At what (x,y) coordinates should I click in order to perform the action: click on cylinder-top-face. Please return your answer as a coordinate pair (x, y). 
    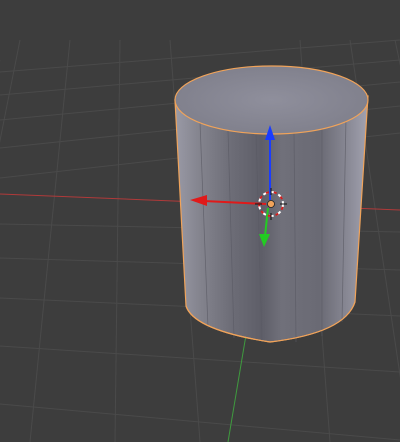
    Looking at the image, I should click on (271, 100).